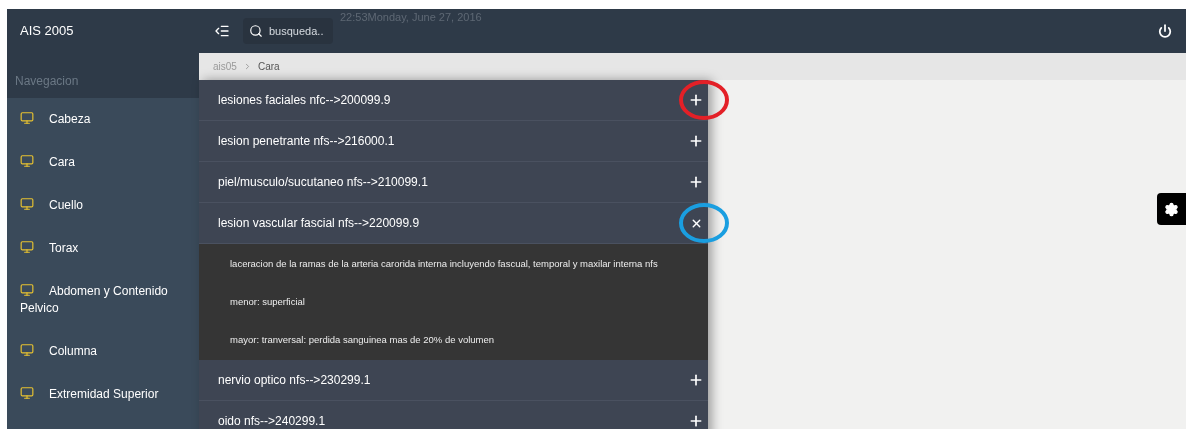  I want to click on settings-icon, so click(1171, 209).